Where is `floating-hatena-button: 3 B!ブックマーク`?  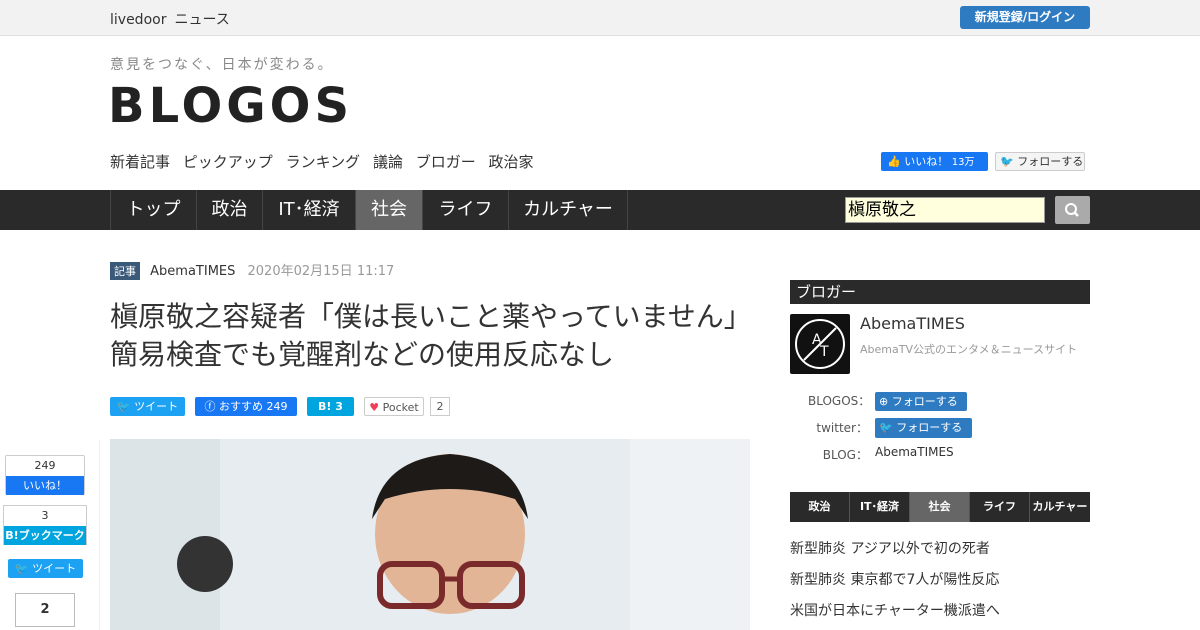 floating-hatena-button: 3 B!ブックマーク is located at coordinates (45, 525).